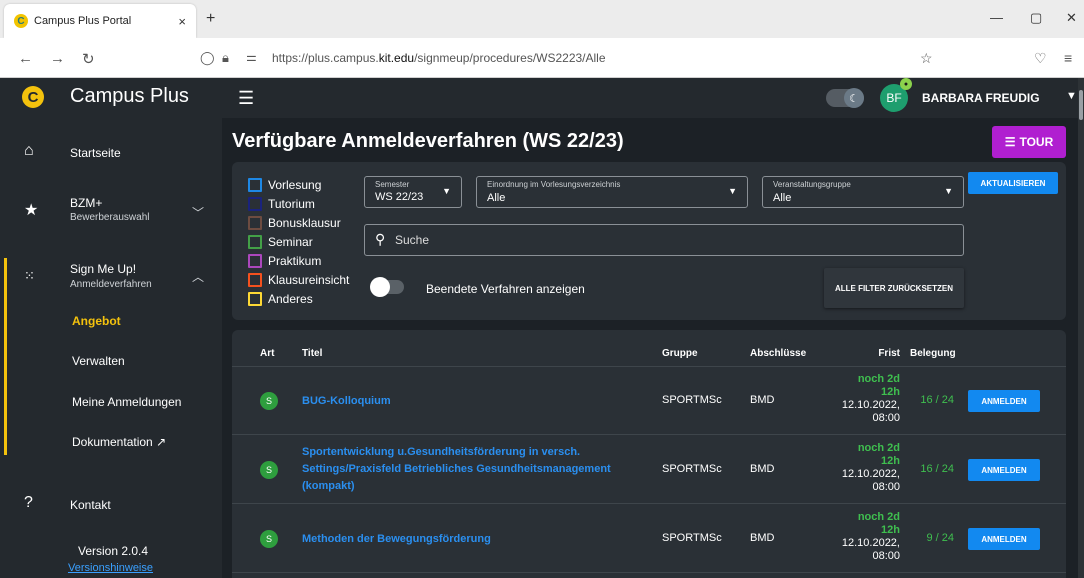 This screenshot has height=578, width=1084. What do you see at coordinates (98, 361) in the screenshot?
I see `sidebar-subitem-verwalten: Verwalten` at bounding box center [98, 361].